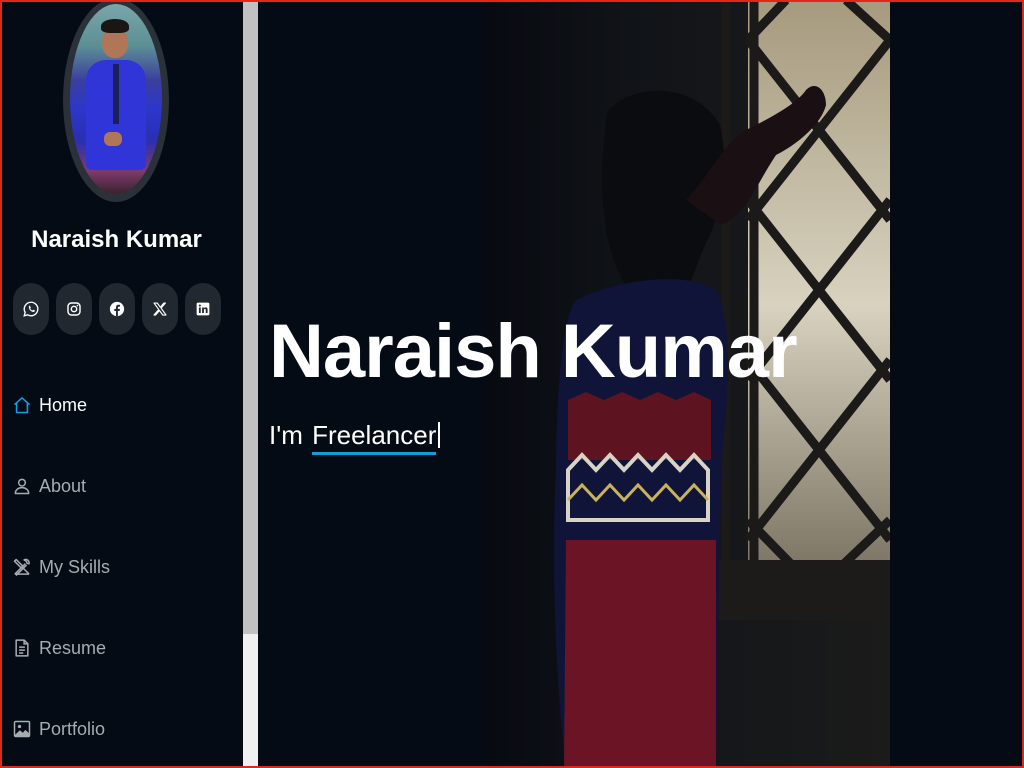  I want to click on nav-label-portfolio: Portfolio, so click(72, 728).